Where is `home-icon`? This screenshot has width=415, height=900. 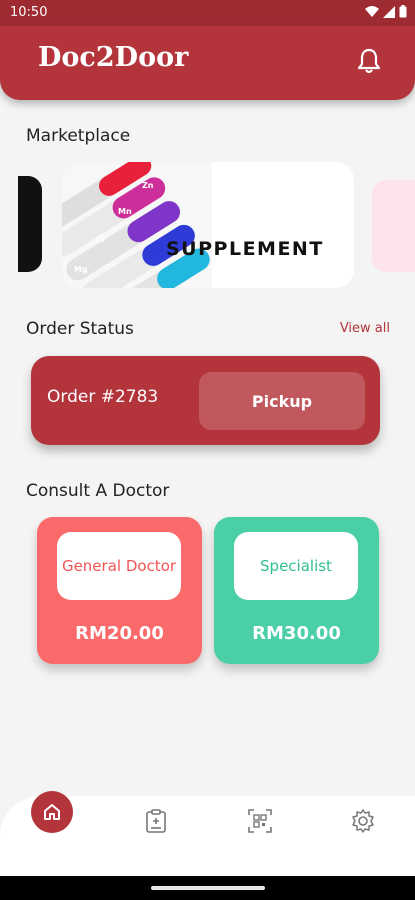 home-icon is located at coordinates (52, 812).